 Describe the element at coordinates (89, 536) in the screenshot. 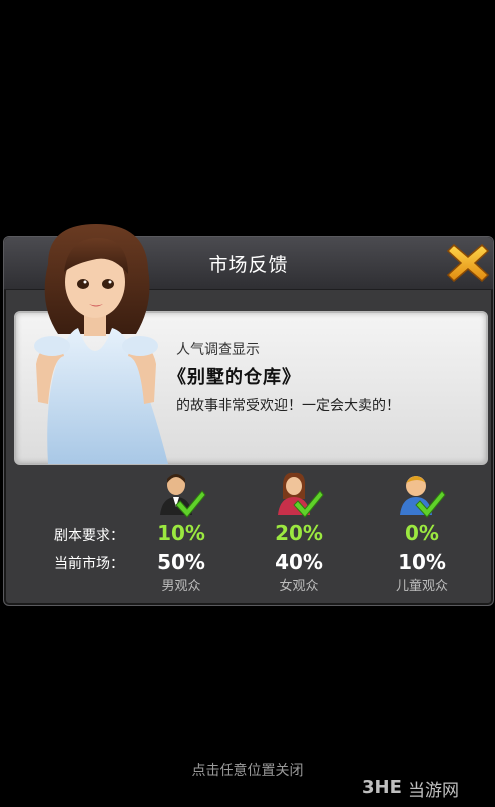

I see `requirement-row-label: 剧本要求：` at that location.